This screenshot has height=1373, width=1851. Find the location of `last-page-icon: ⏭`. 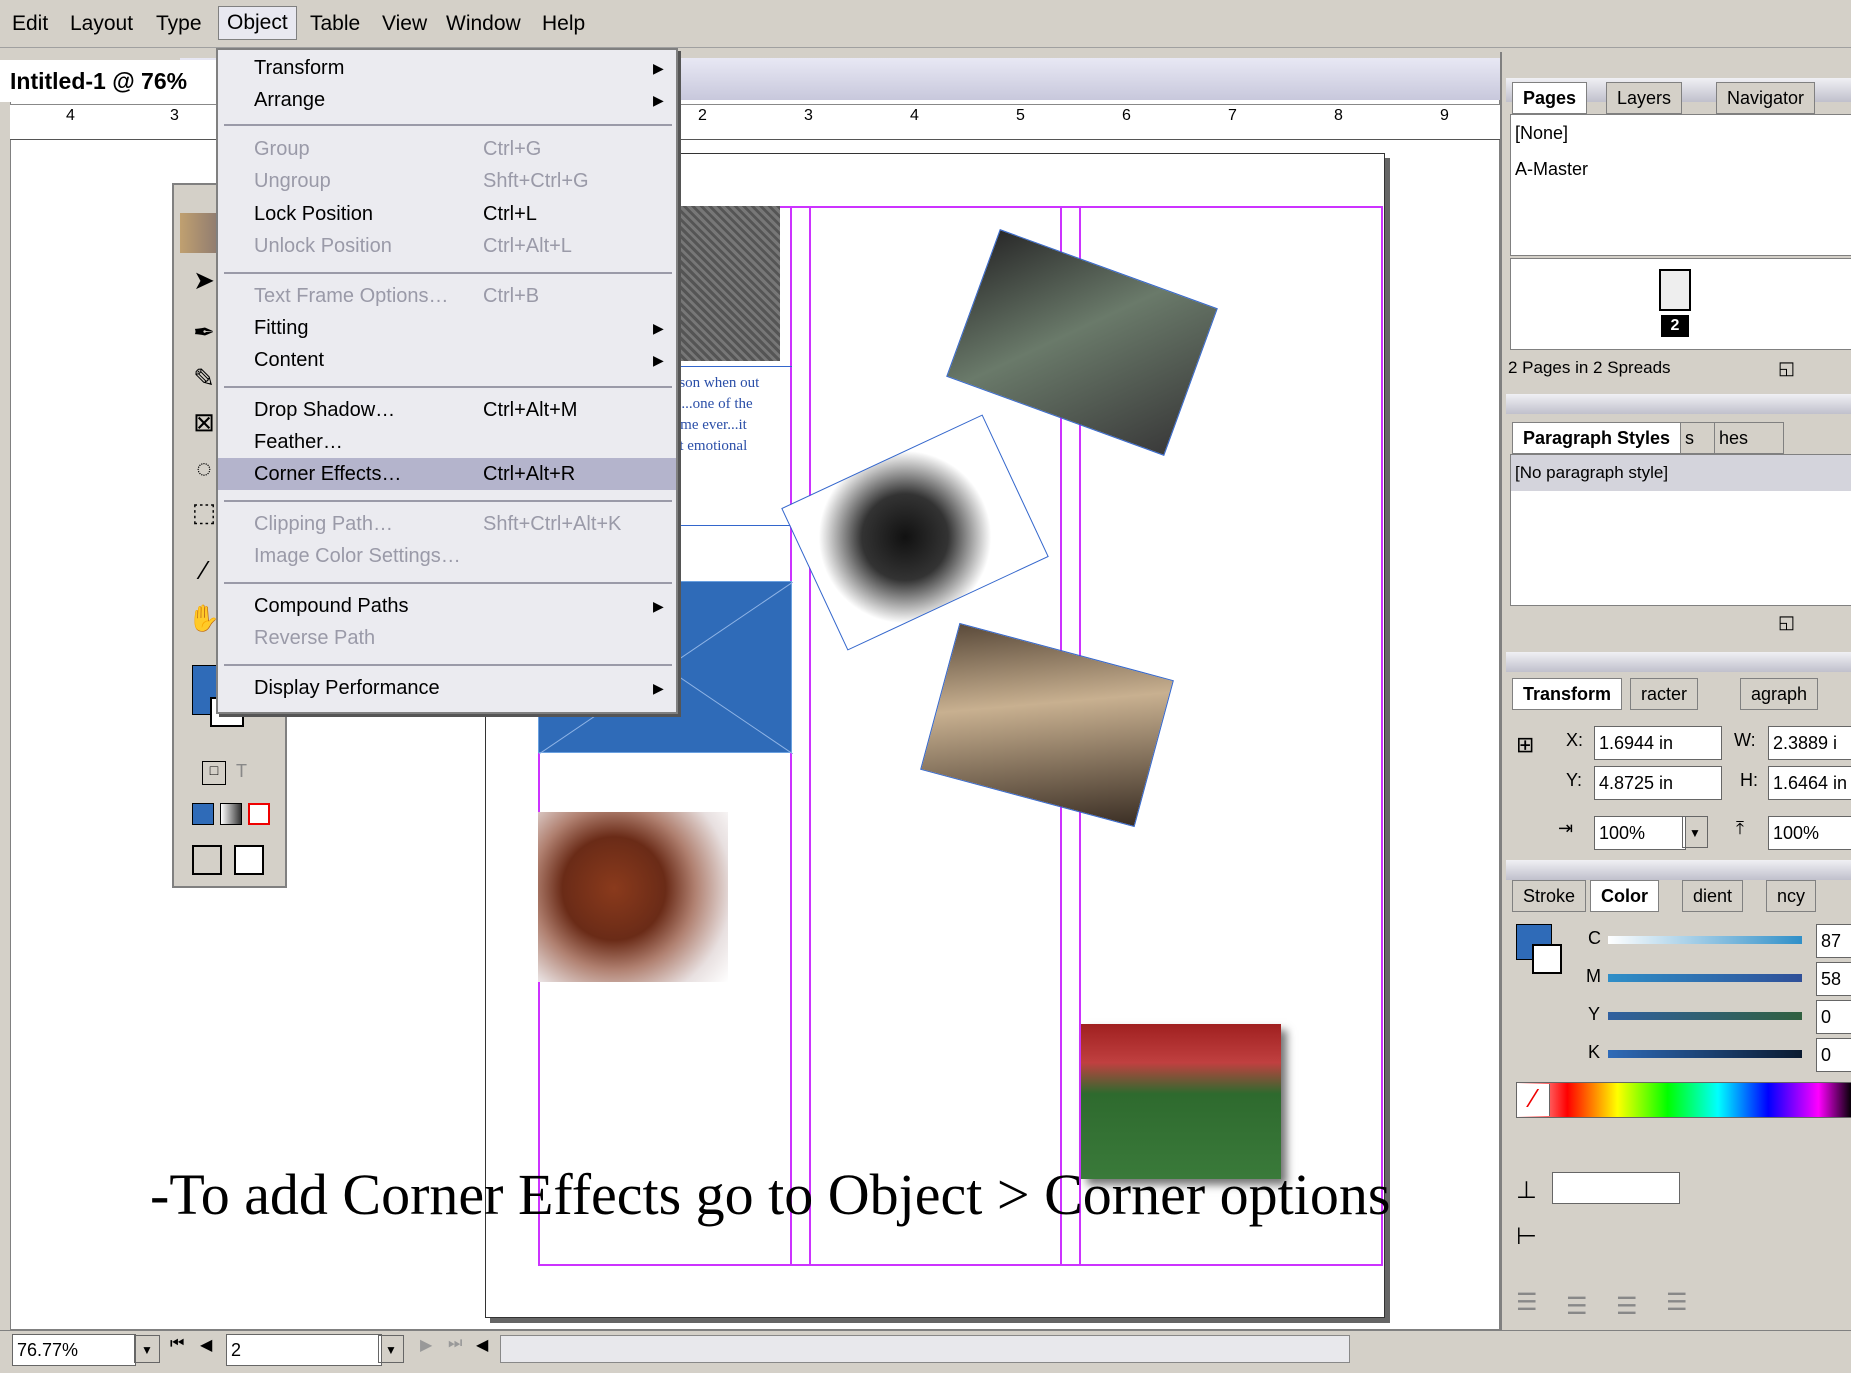

last-page-icon: ⏭ is located at coordinates (455, 1344).